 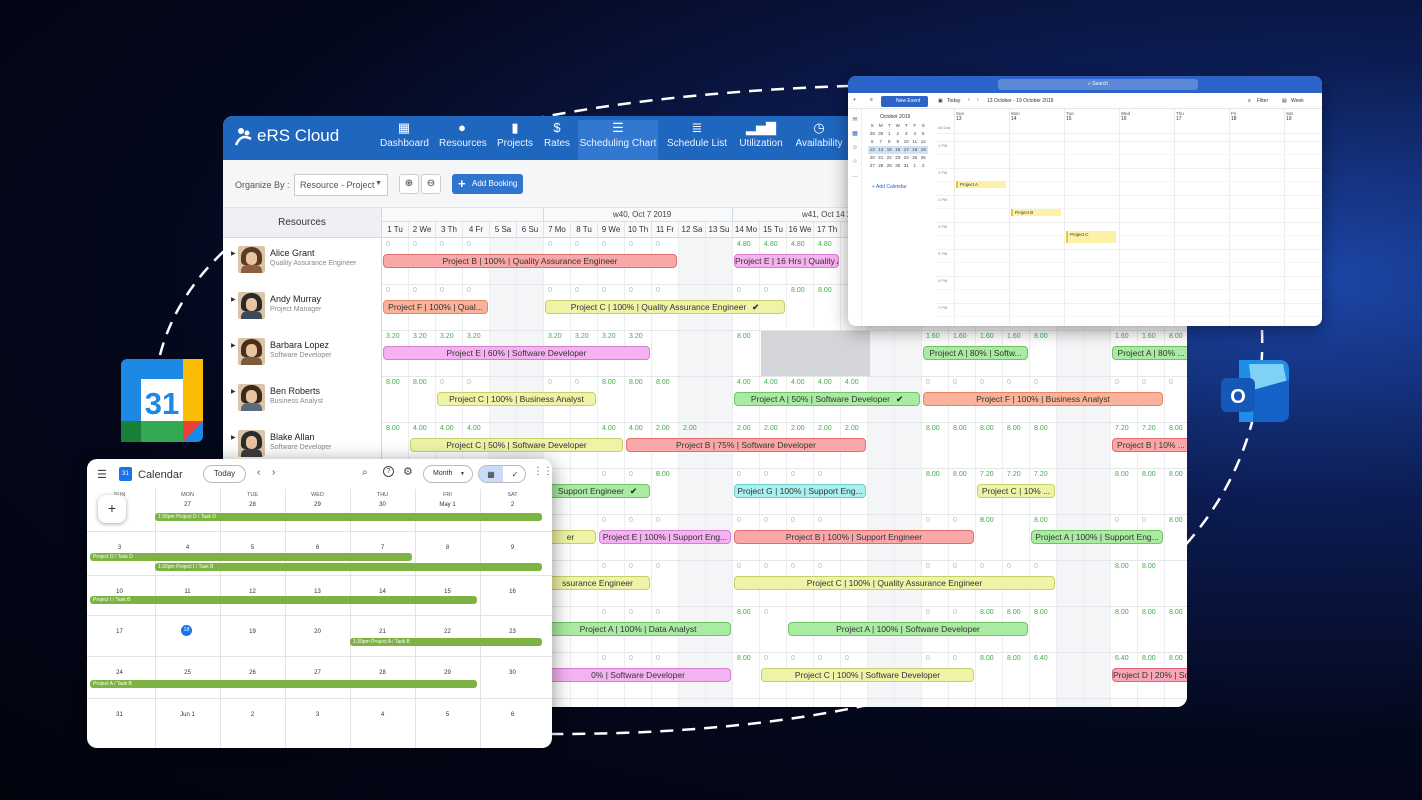 I want to click on nav-scheduling-chart: ☰ Scheduling Chart, so click(x=618, y=142).